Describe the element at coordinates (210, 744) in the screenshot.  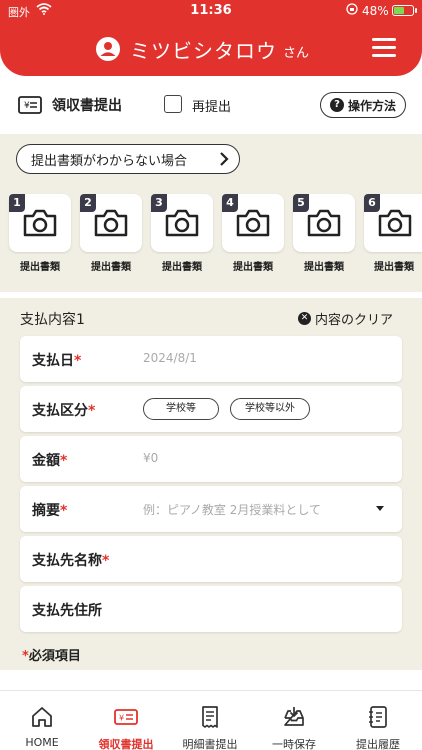
I see `nav-statement-label: 明細書提出` at that location.